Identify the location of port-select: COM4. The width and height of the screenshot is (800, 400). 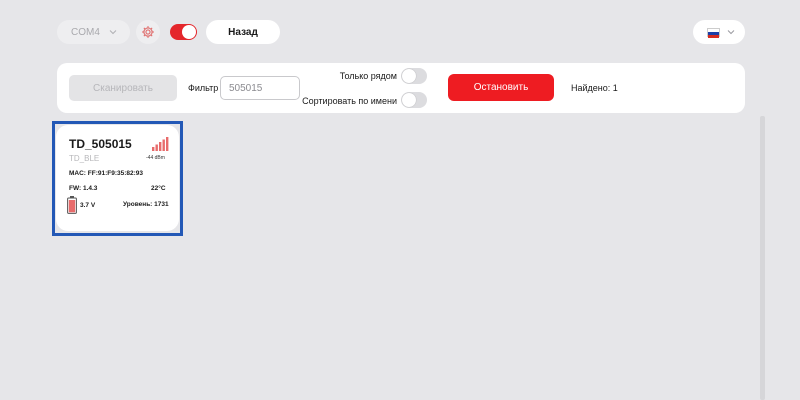
(93, 32).